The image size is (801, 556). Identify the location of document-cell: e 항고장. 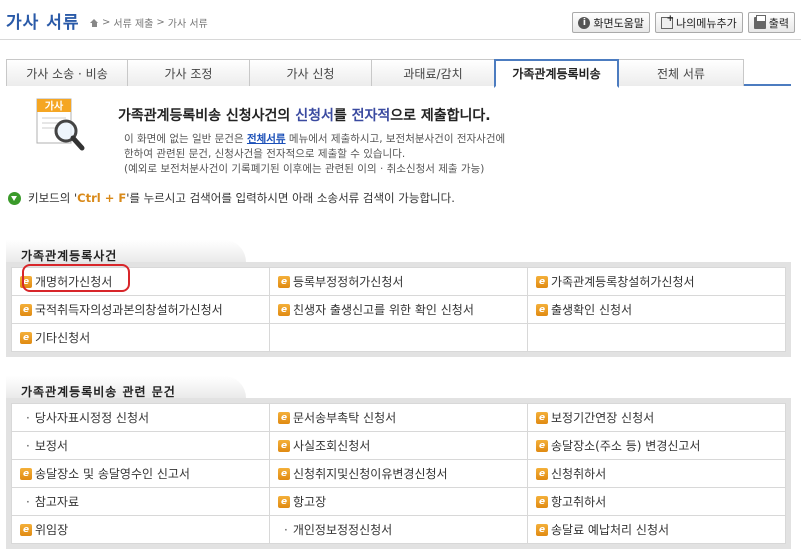
(398, 501).